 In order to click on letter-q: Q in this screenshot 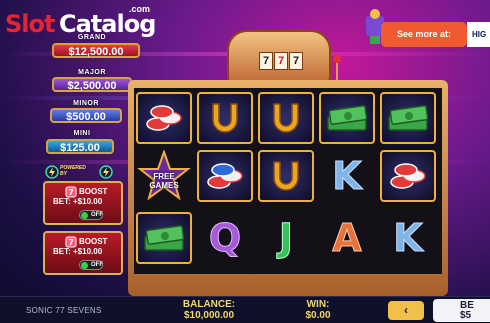, I will do `click(225, 238)`.